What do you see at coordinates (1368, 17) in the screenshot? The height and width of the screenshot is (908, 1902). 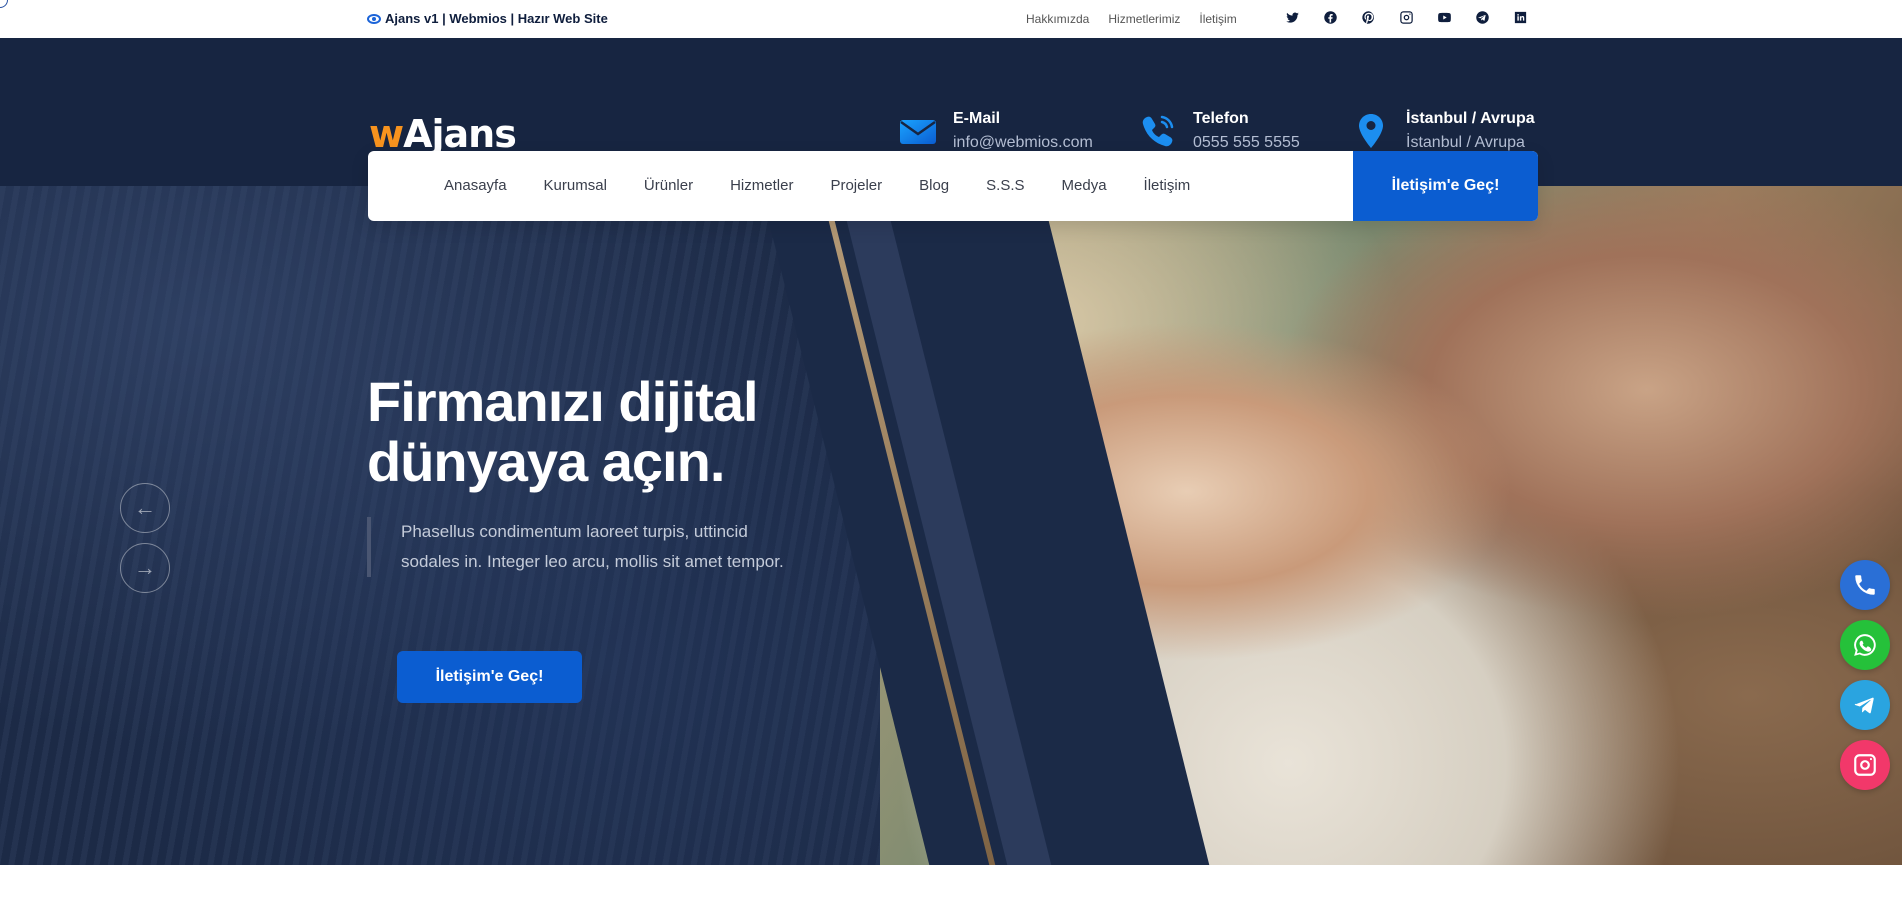 I see `pinterest-icon` at bounding box center [1368, 17].